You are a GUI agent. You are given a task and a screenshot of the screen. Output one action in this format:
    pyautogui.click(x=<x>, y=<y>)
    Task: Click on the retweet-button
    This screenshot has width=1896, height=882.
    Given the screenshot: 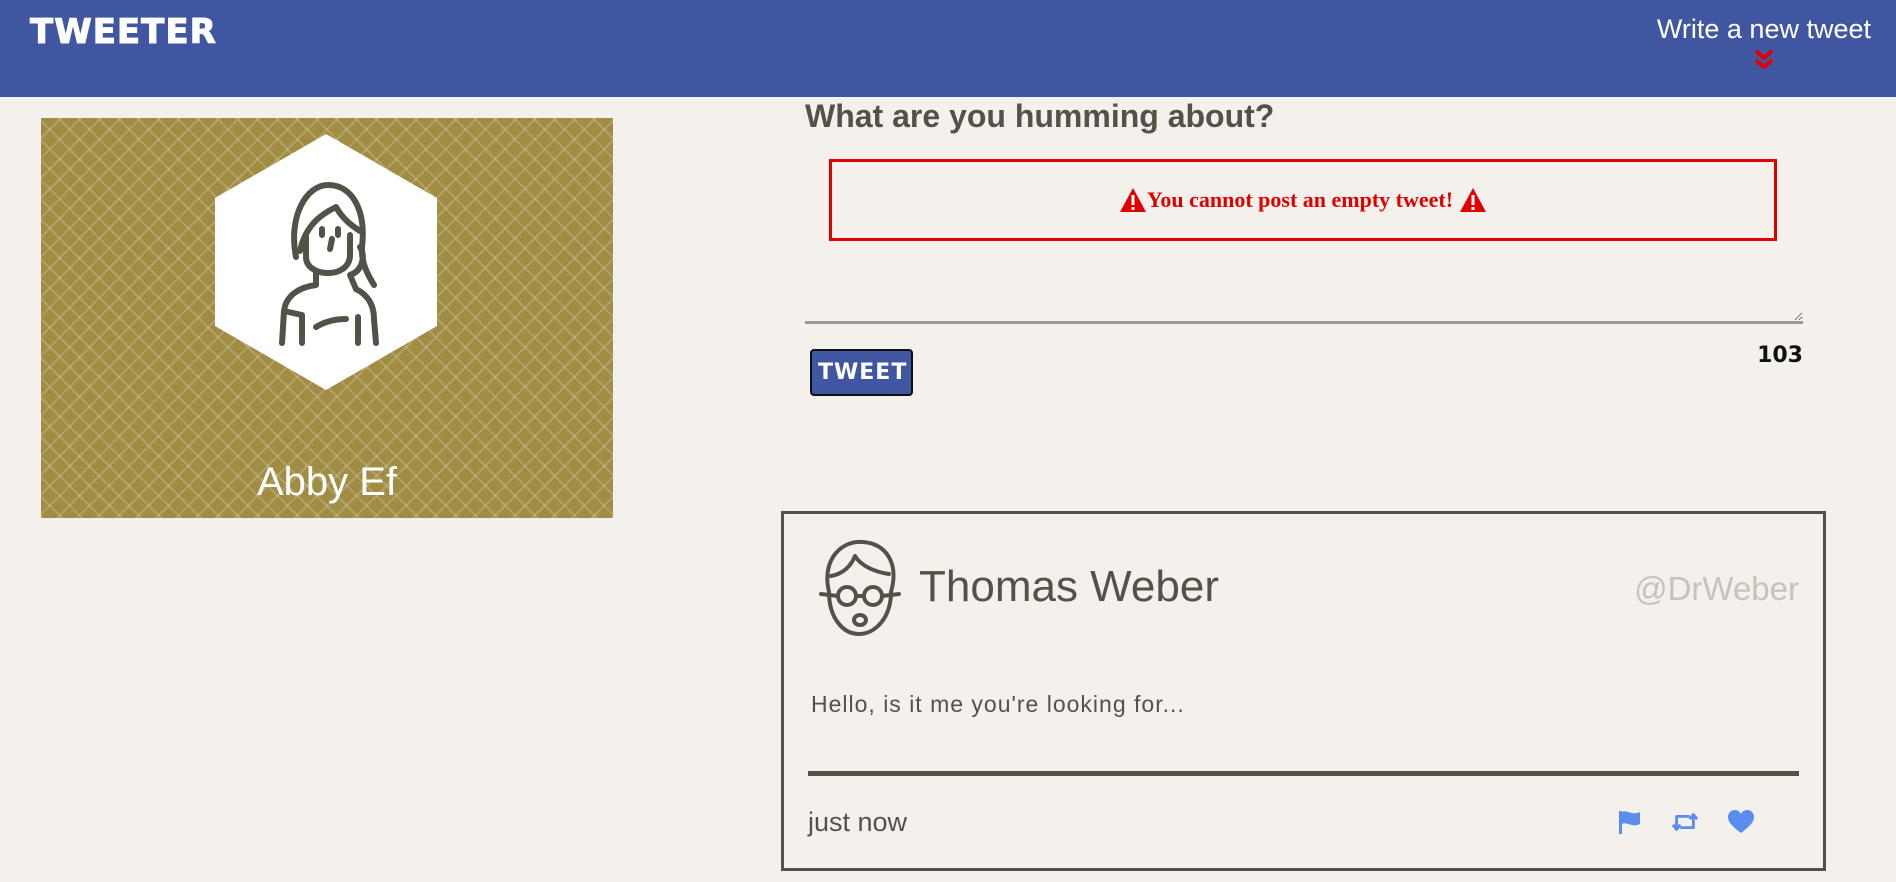 What is the action you would take?
    pyautogui.click(x=1685, y=822)
    